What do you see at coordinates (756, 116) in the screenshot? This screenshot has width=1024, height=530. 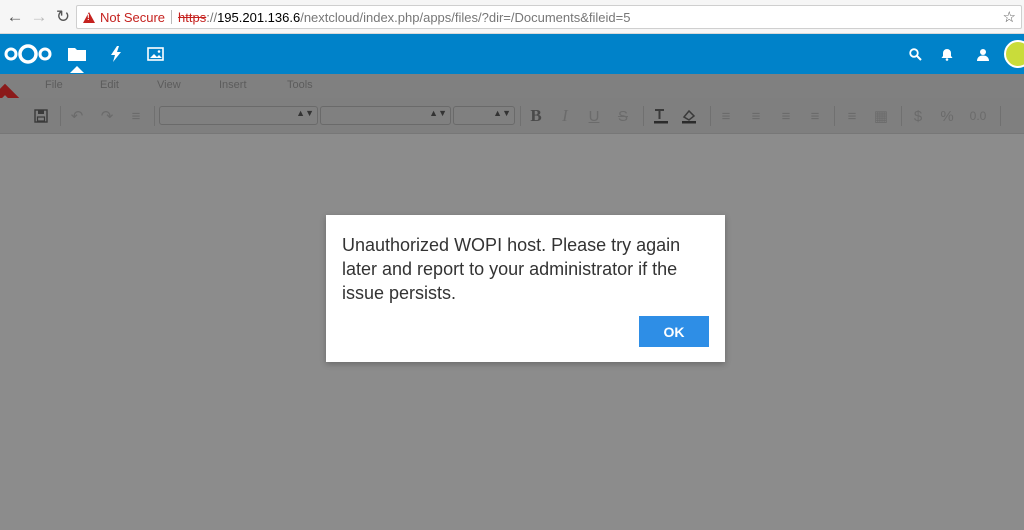 I see `align-center-icon: ≡` at bounding box center [756, 116].